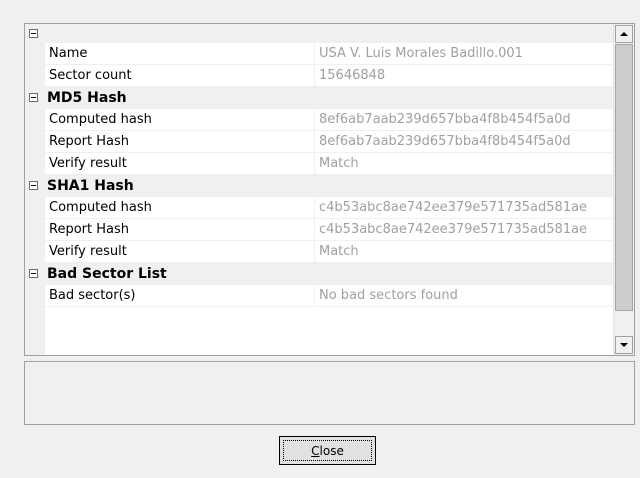 The image size is (640, 478). I want to click on grid-property-row: Sector count 15646848, so click(319, 76).